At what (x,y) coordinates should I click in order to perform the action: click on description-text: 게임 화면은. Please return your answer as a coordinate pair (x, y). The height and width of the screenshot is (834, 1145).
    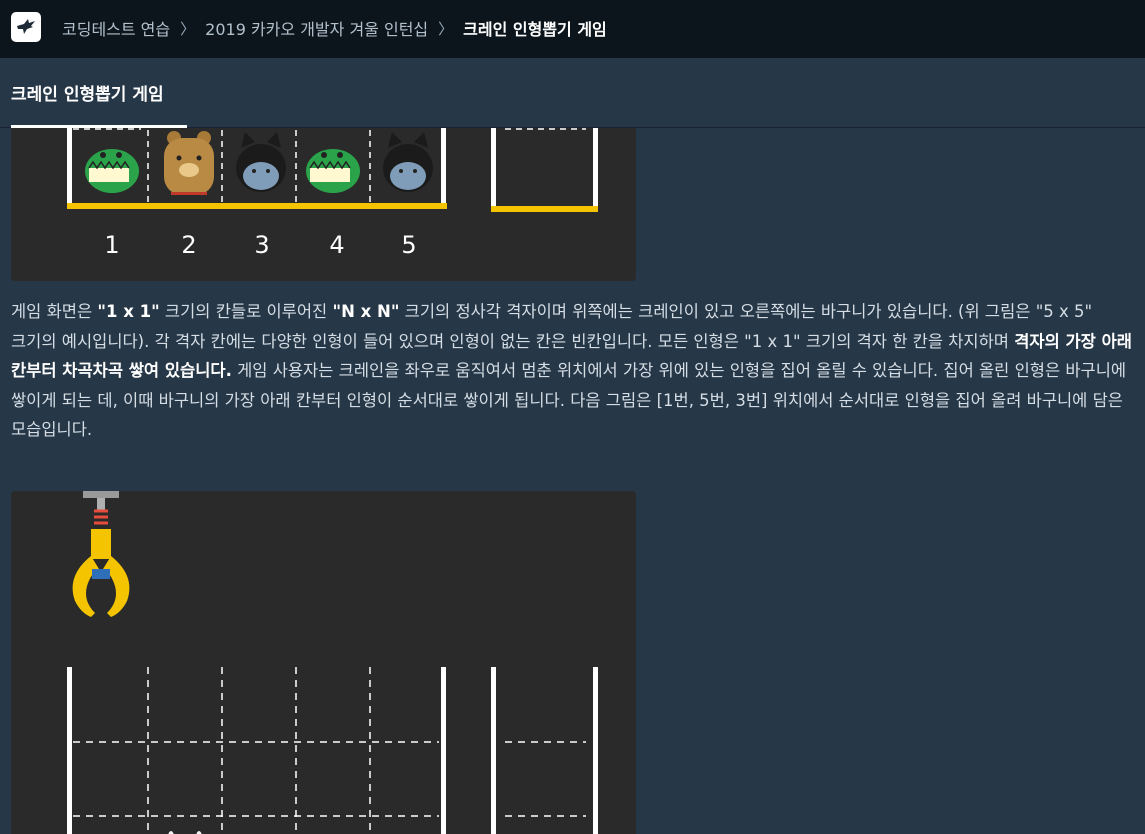
    Looking at the image, I should click on (54, 311).